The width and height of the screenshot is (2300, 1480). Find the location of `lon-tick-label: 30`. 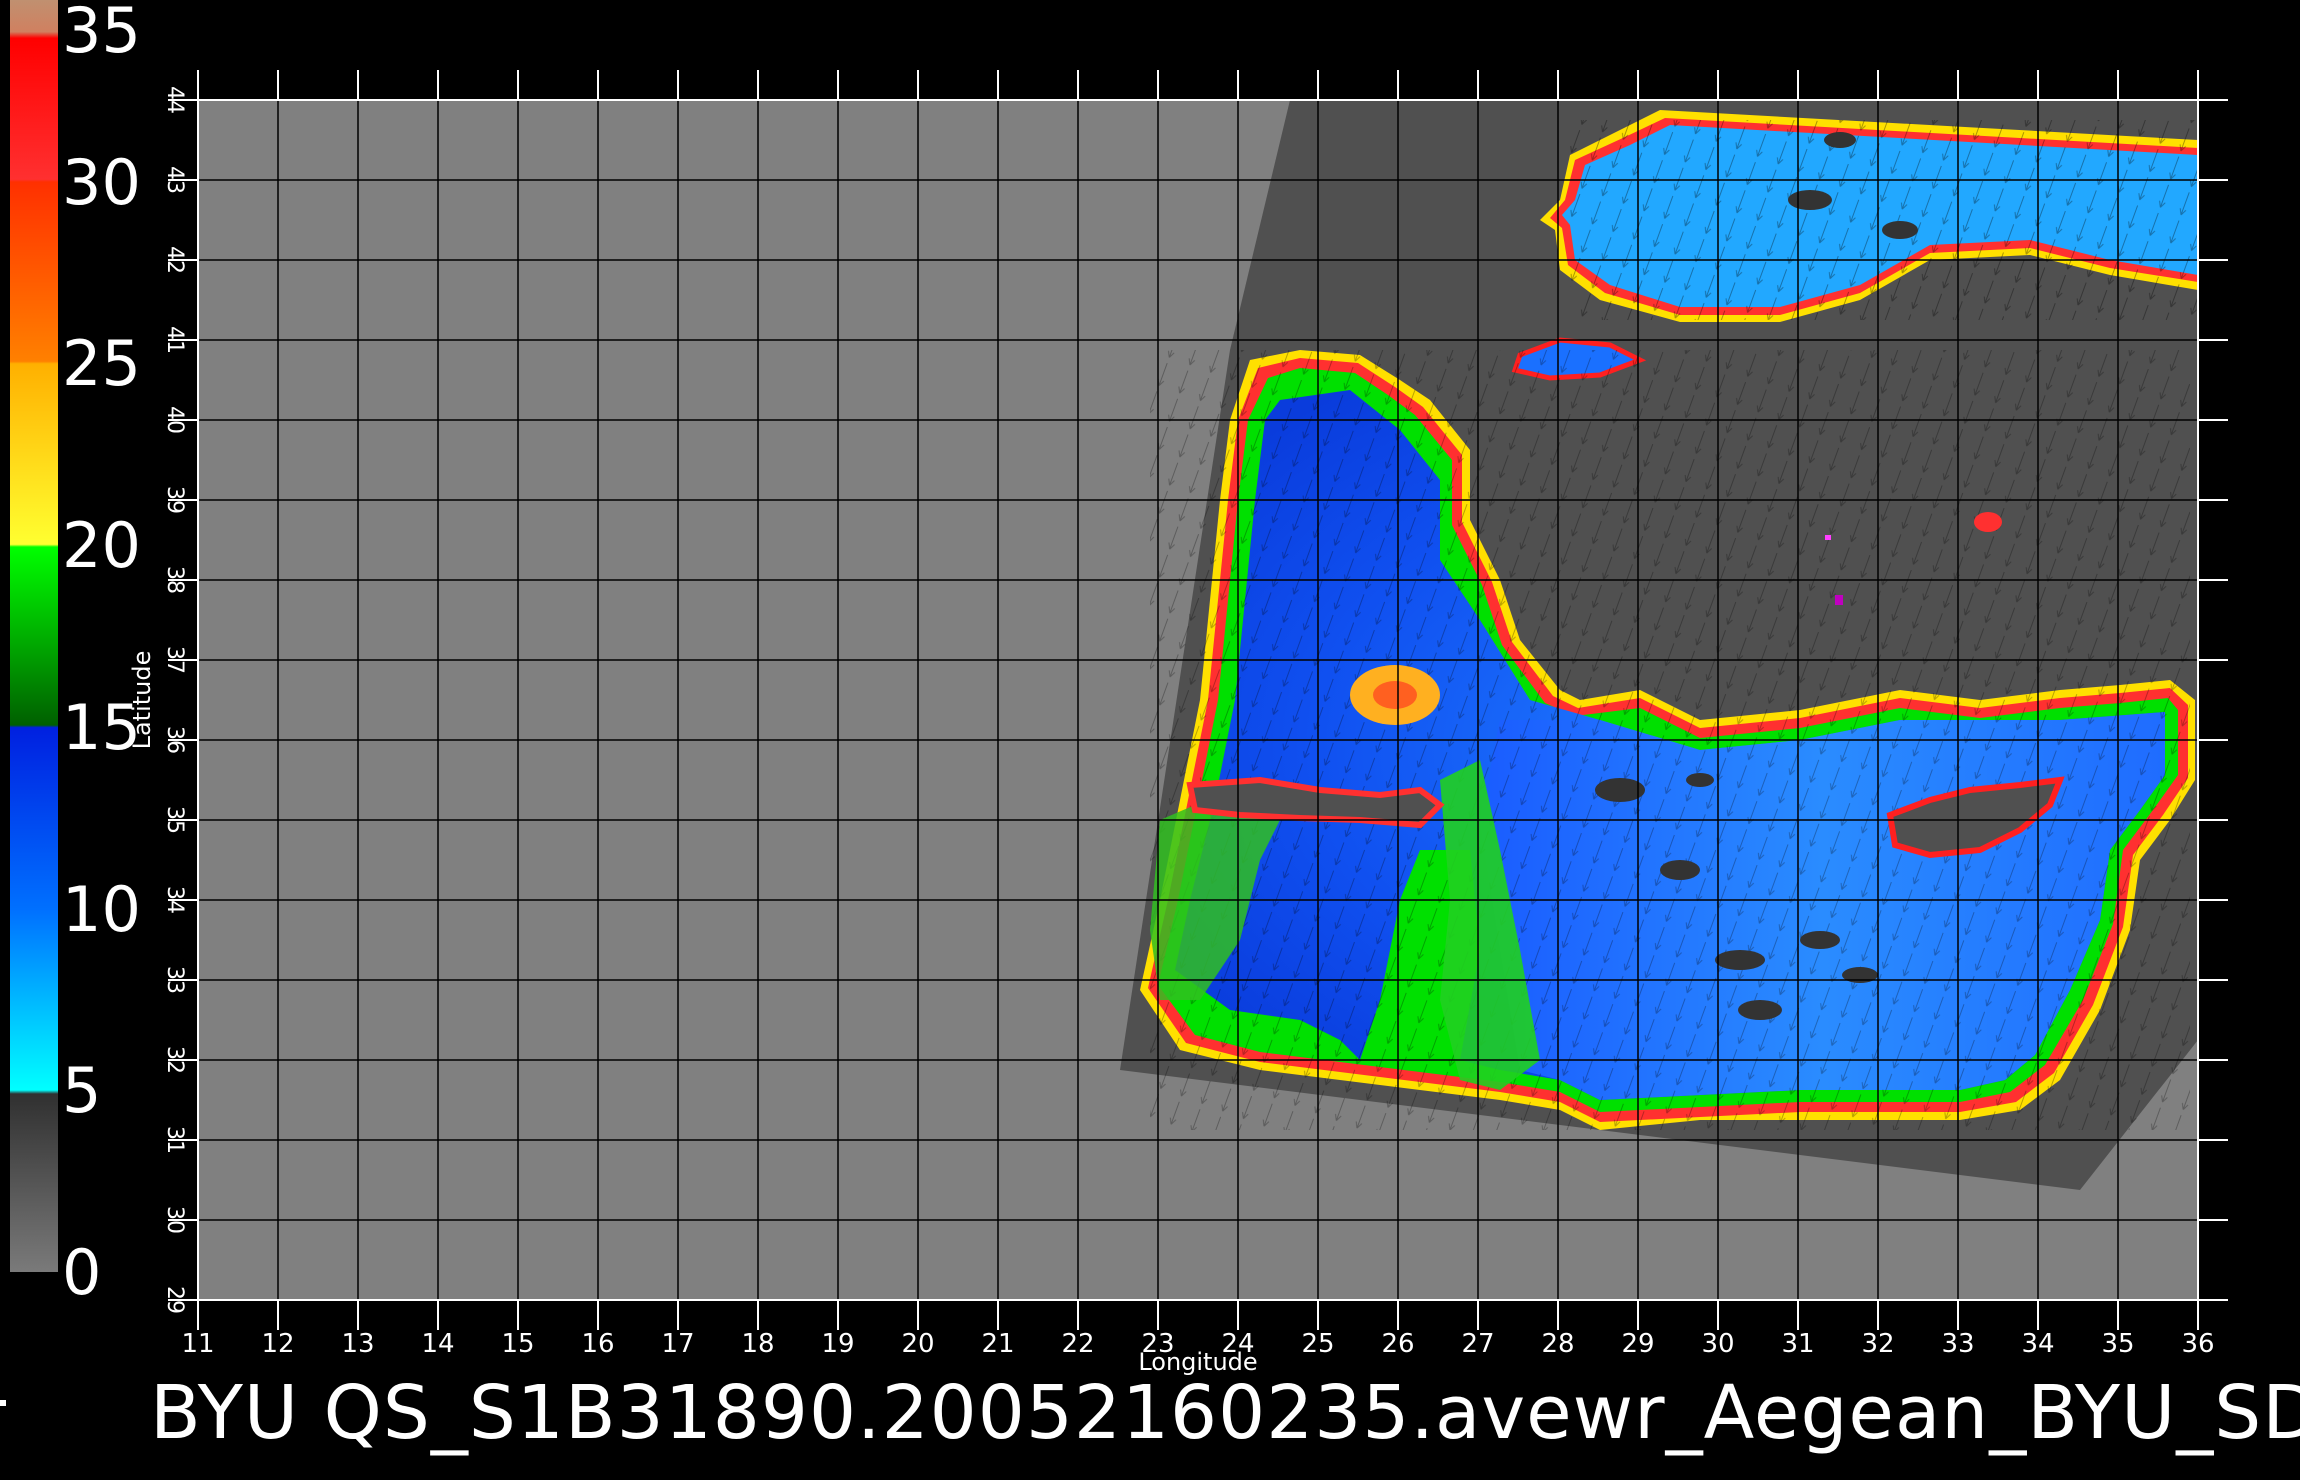

lon-tick-label: 30 is located at coordinates (1717, 1344).